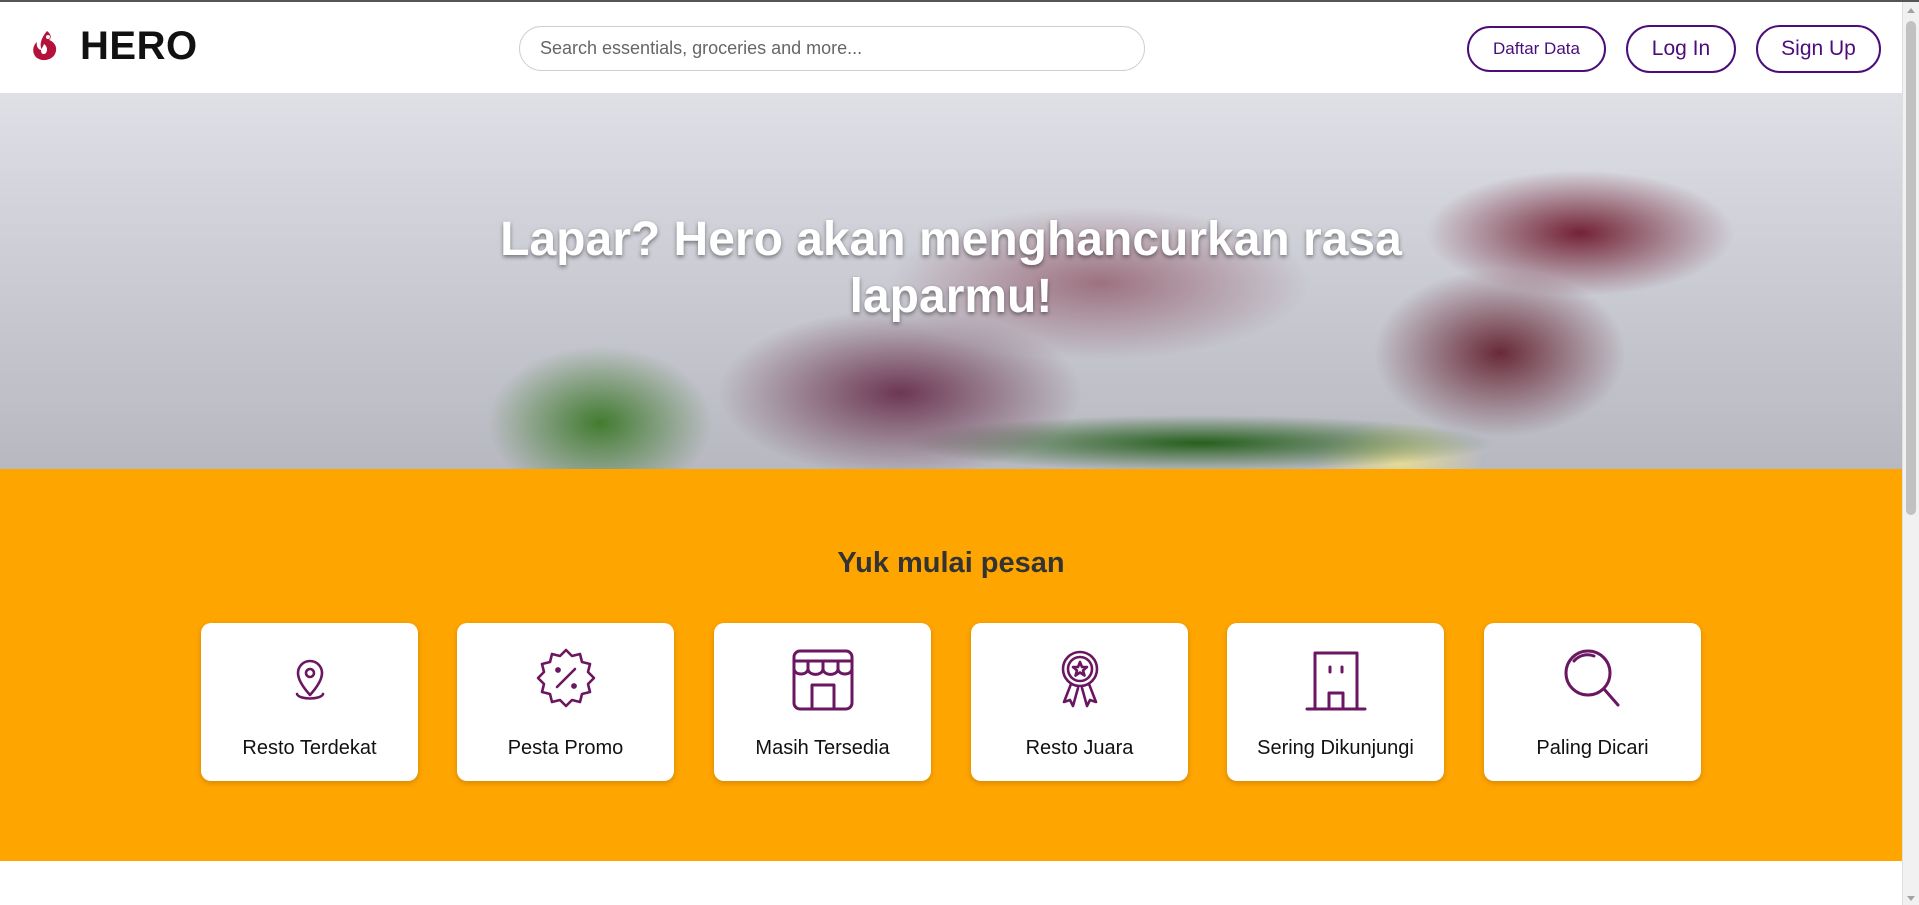 Image resolution: width=1919 pixels, height=905 pixels. I want to click on category-card-resto-juara: Resto Juara, so click(1079, 702).